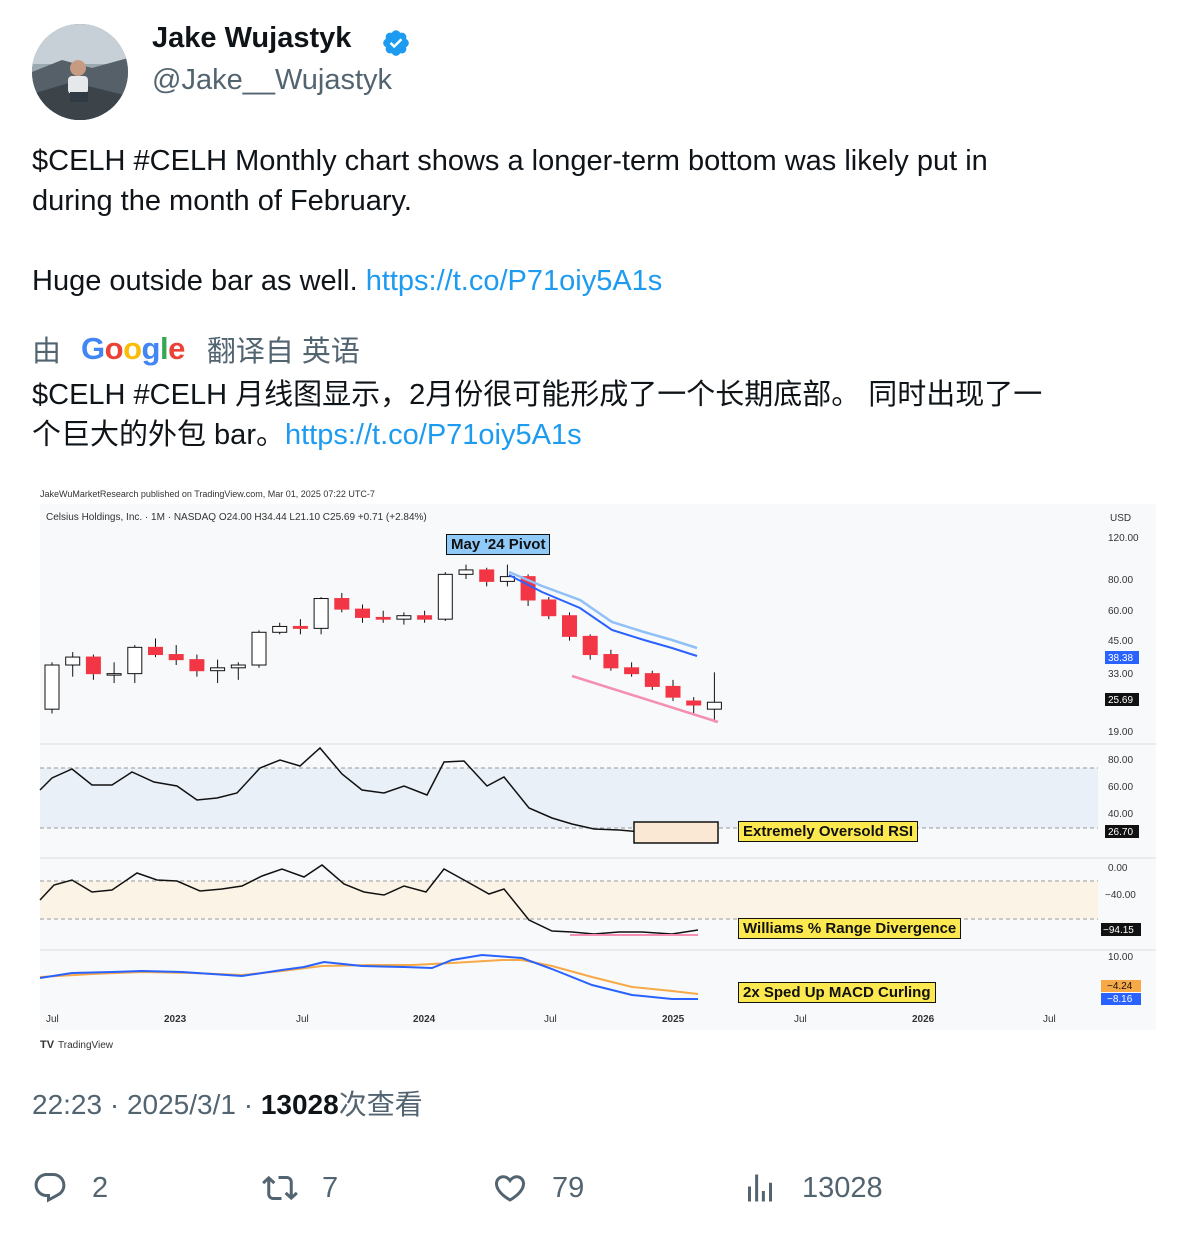 This screenshot has width=1196, height=1236. Describe the element at coordinates (1120, 518) in the screenshot. I see `chart-currency: USD` at that location.